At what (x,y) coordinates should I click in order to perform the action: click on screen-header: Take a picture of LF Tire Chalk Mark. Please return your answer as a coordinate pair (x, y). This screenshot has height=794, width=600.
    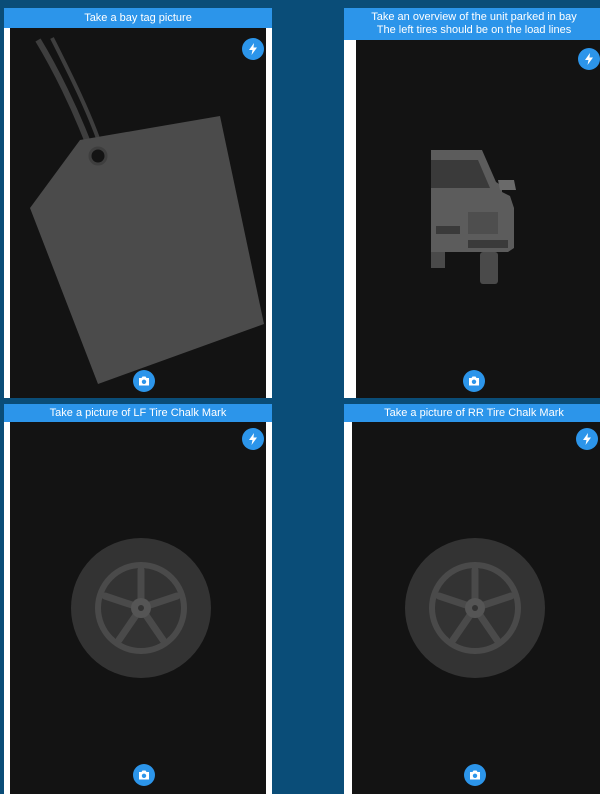
    Looking at the image, I should click on (138, 413).